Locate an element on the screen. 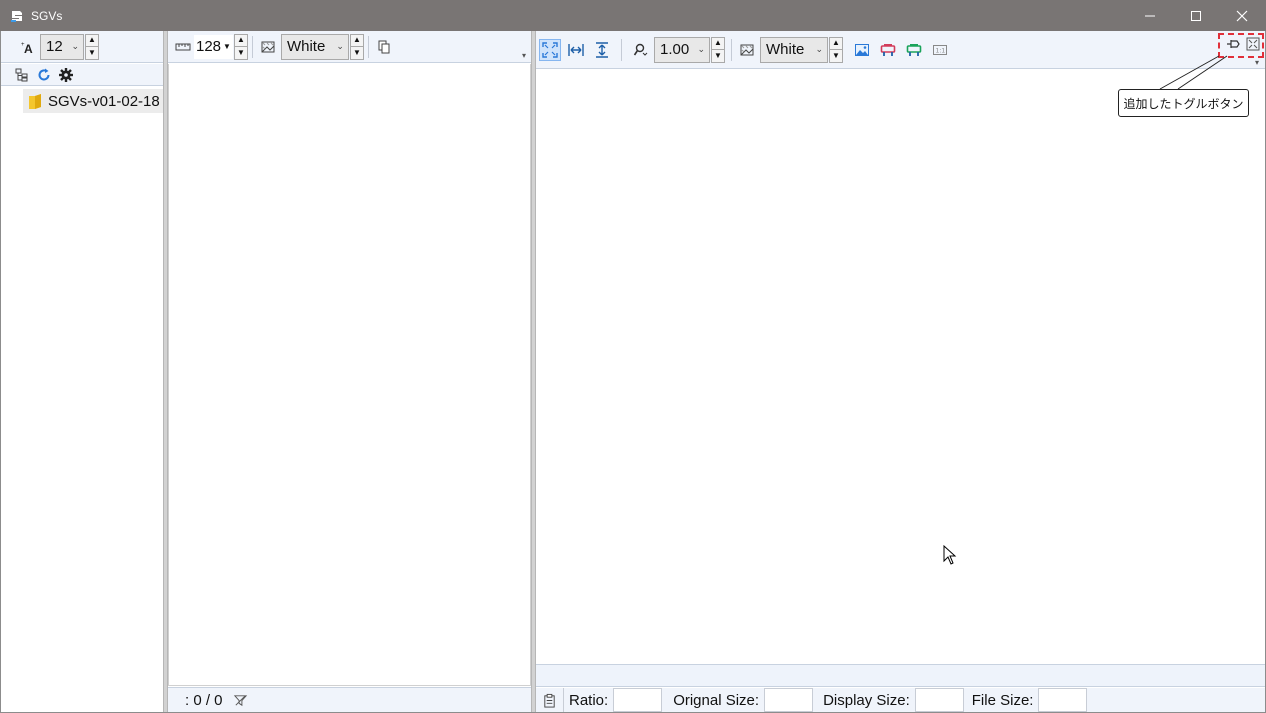 The height and width of the screenshot is (713, 1266). tree-view-button is located at coordinates (22, 75).